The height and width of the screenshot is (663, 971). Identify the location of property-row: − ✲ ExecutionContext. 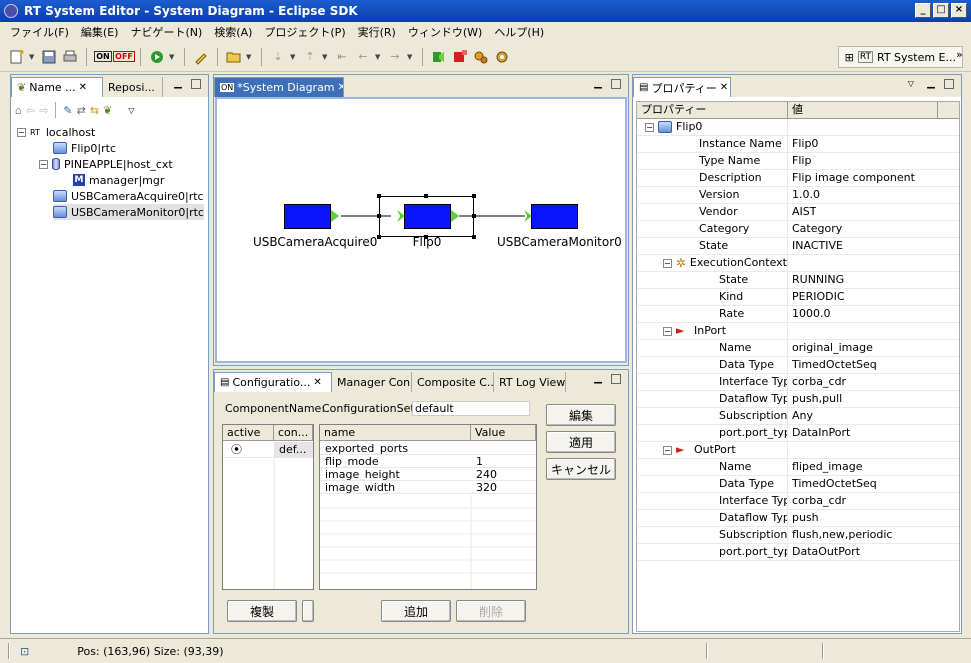
(798, 263).